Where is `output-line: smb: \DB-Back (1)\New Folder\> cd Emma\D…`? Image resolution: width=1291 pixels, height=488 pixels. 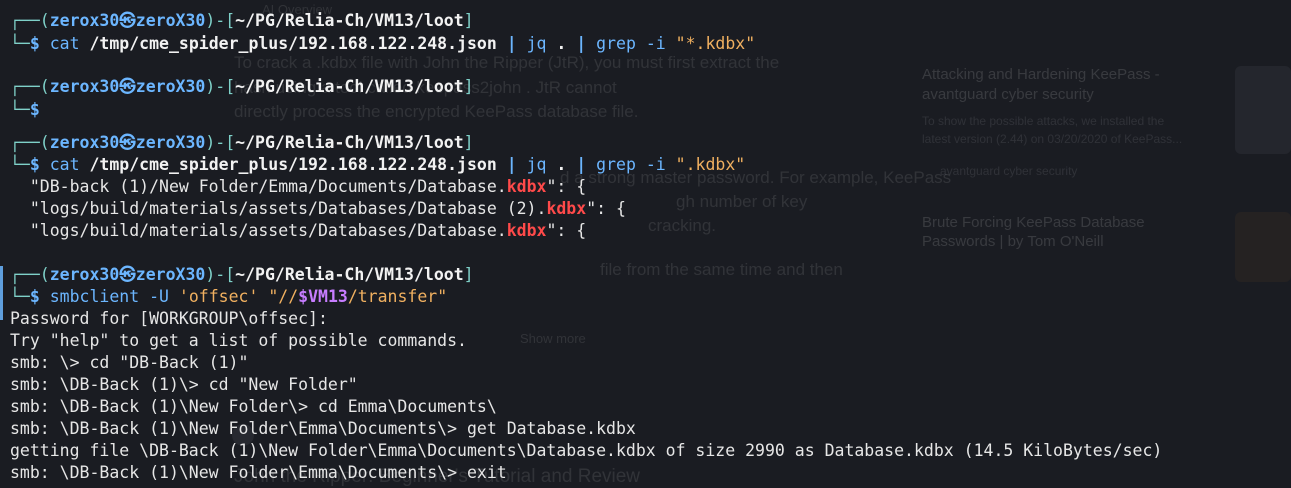 output-line: smb: \DB-Back (1)\New Folder\> cd Emma\D… is located at coordinates (253, 406).